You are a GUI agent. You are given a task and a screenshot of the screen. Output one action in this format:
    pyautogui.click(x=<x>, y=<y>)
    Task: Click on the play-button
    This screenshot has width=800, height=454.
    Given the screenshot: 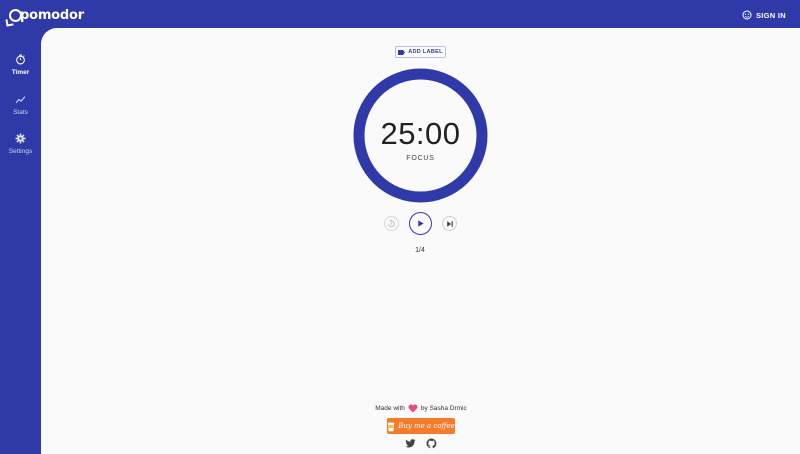 What is the action you would take?
    pyautogui.click(x=420, y=223)
    